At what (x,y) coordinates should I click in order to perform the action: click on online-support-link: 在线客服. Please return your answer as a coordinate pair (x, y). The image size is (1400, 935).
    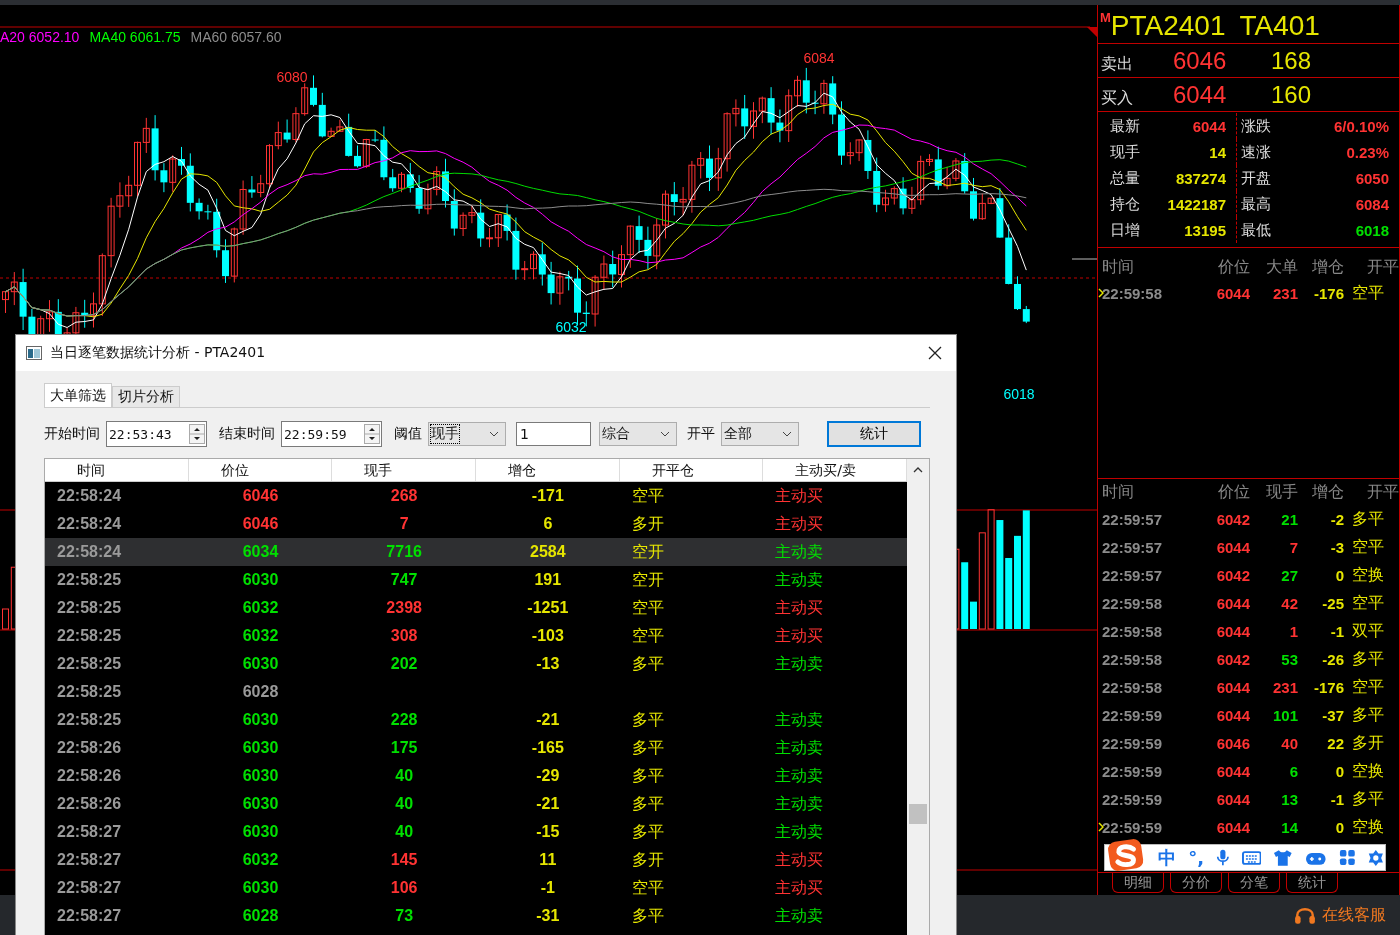
    Looking at the image, I should click on (1340, 915).